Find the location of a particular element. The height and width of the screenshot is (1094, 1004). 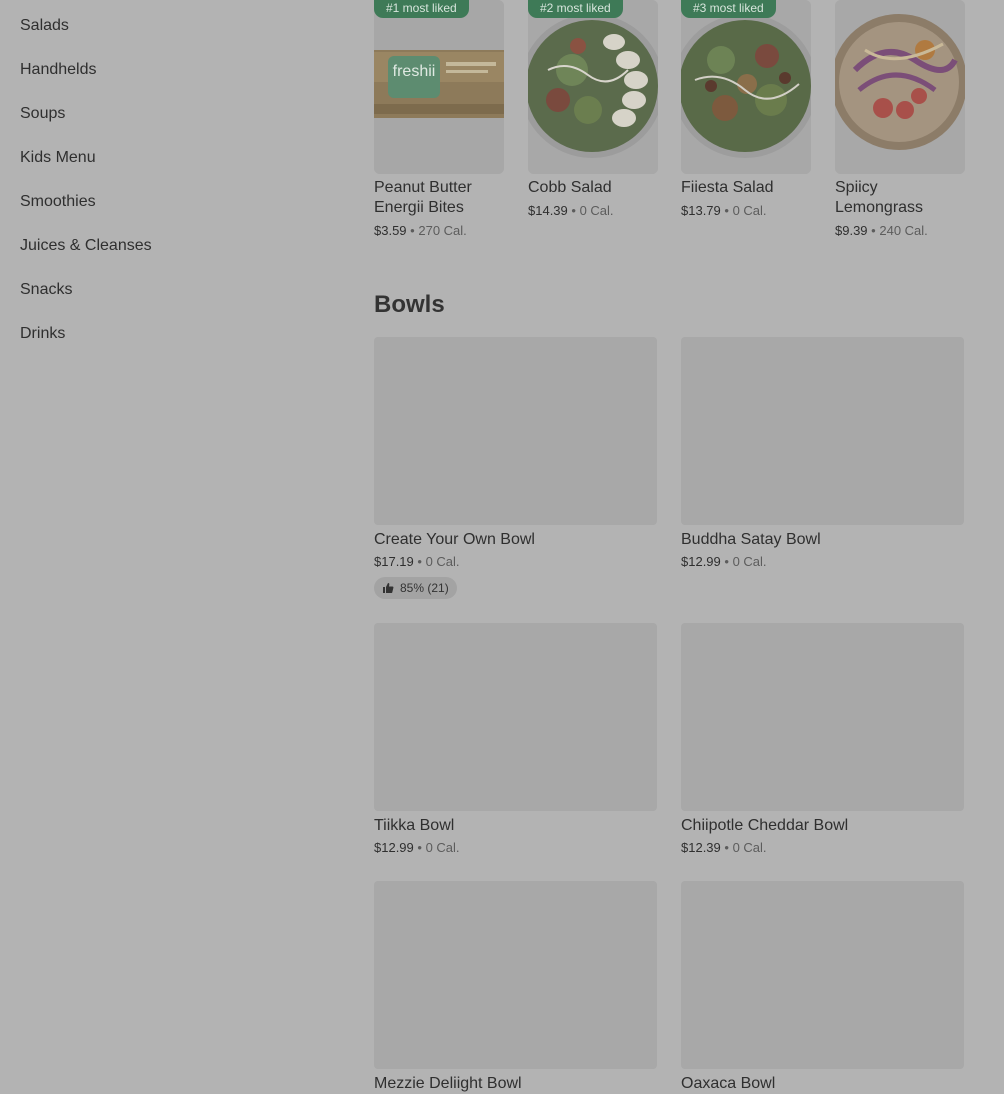

cobb-salad-image is located at coordinates (593, 87).